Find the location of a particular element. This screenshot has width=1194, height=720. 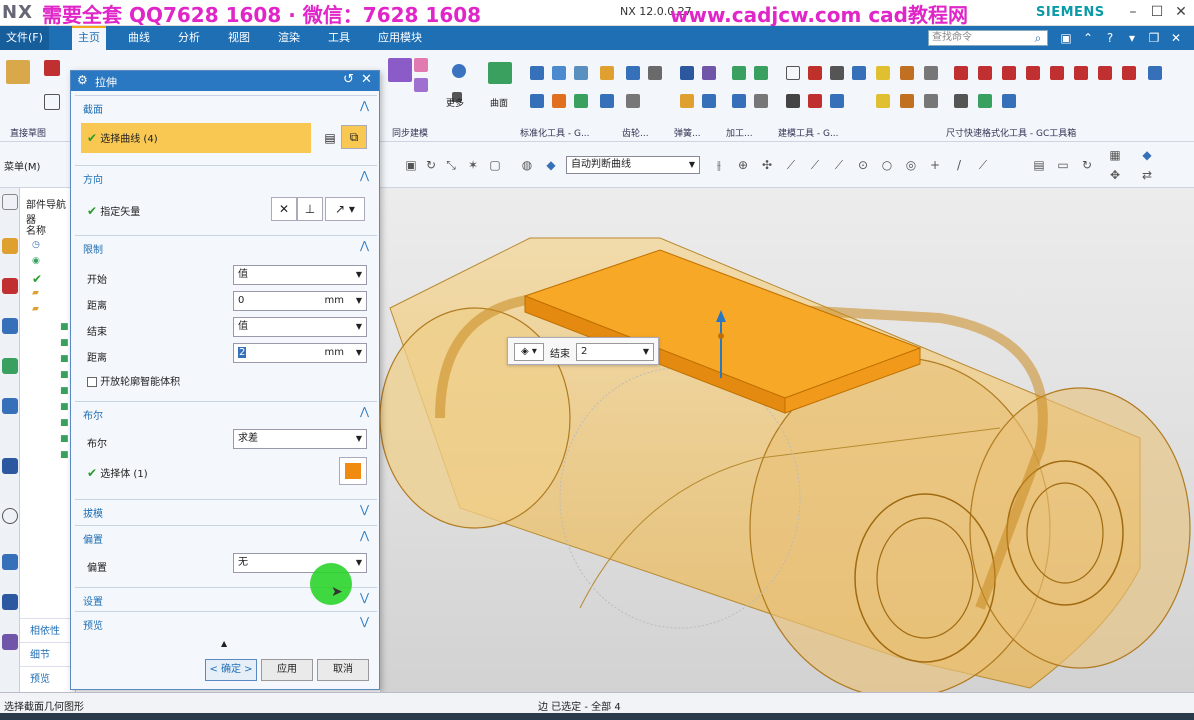

snap-point-icon: ◎ is located at coordinates (911, 165).